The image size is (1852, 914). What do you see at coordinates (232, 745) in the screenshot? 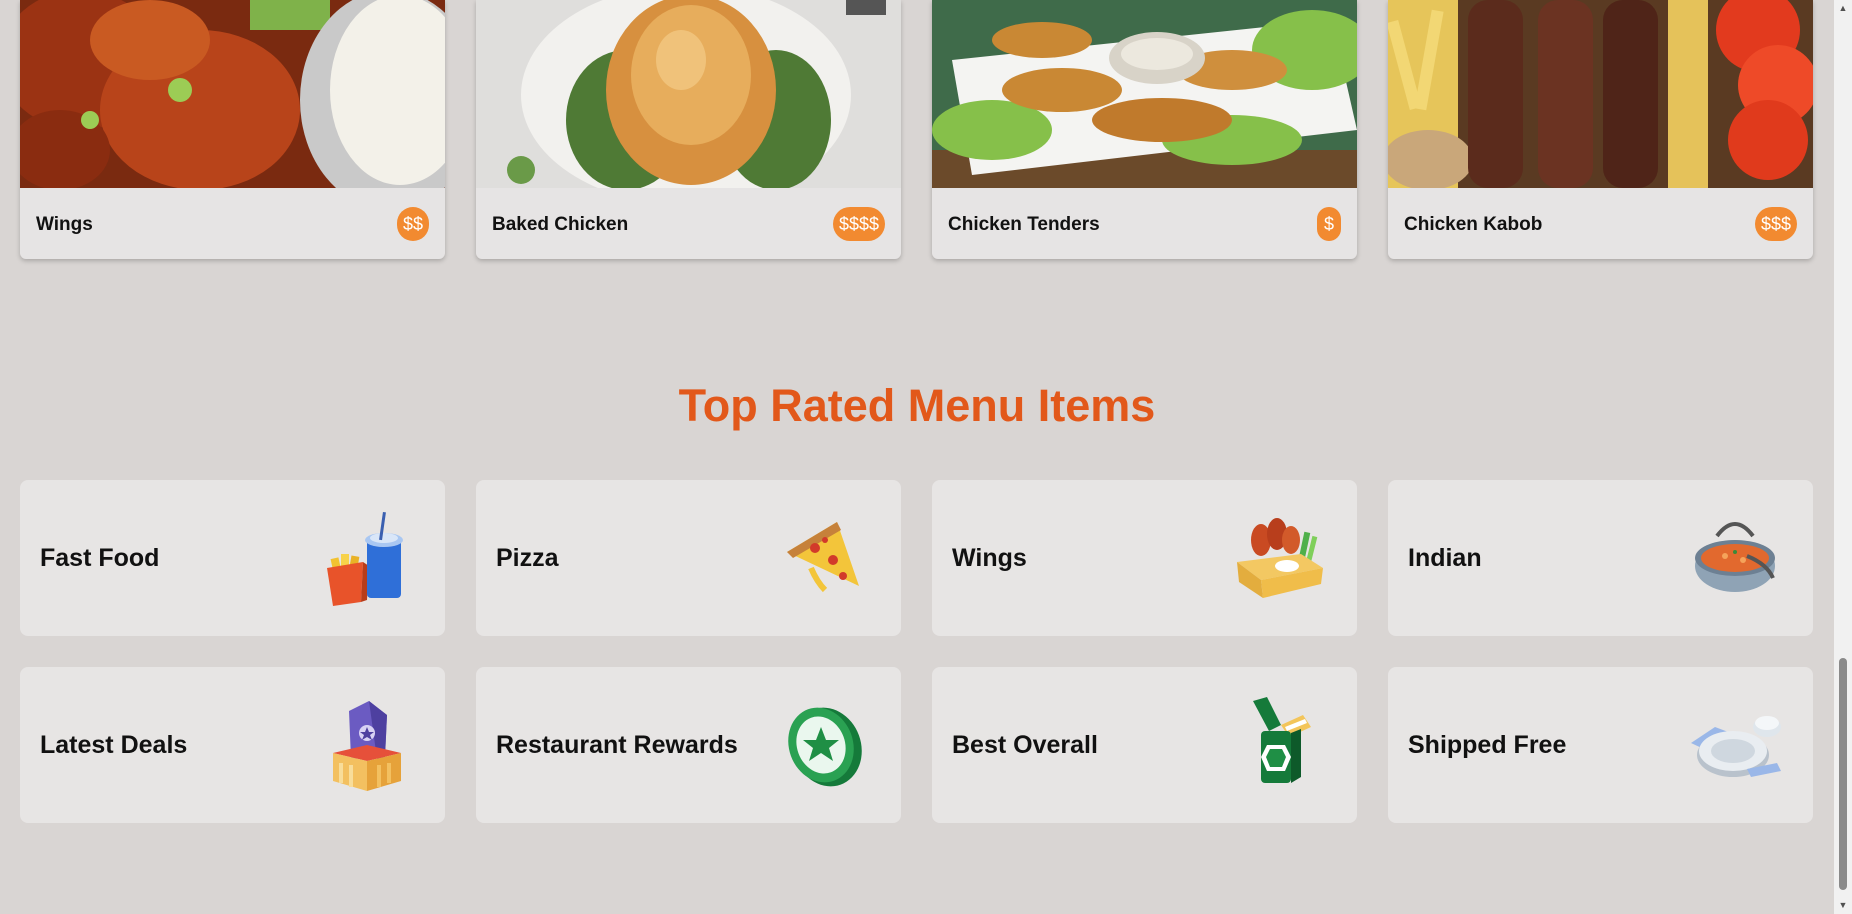
I see `category-card-latest-deals: Latest Deals` at bounding box center [232, 745].